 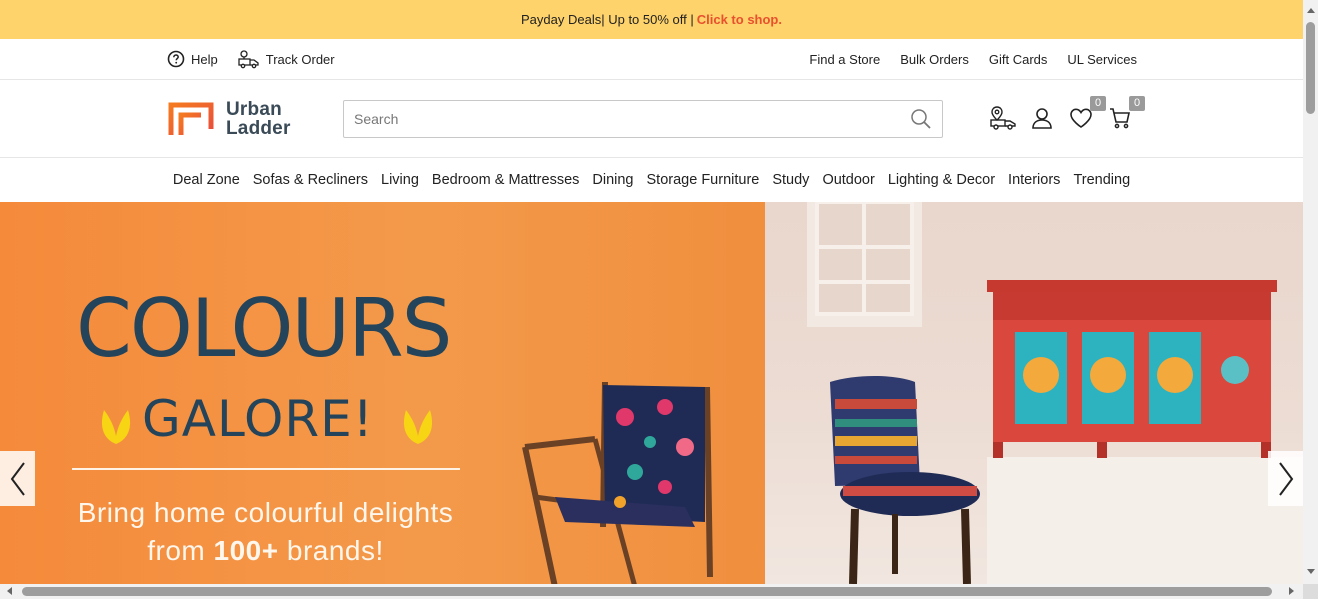 I want to click on vertical-scroll-thumb, so click(x=1310, y=68).